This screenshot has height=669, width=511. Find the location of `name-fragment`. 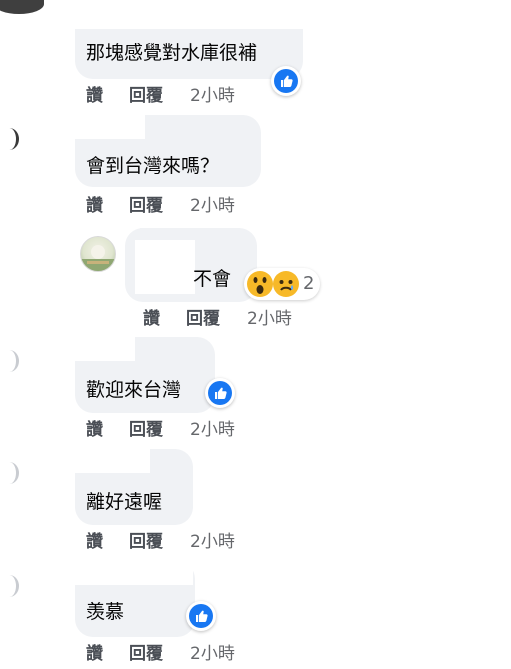

name-fragment is located at coordinates (180, 234).